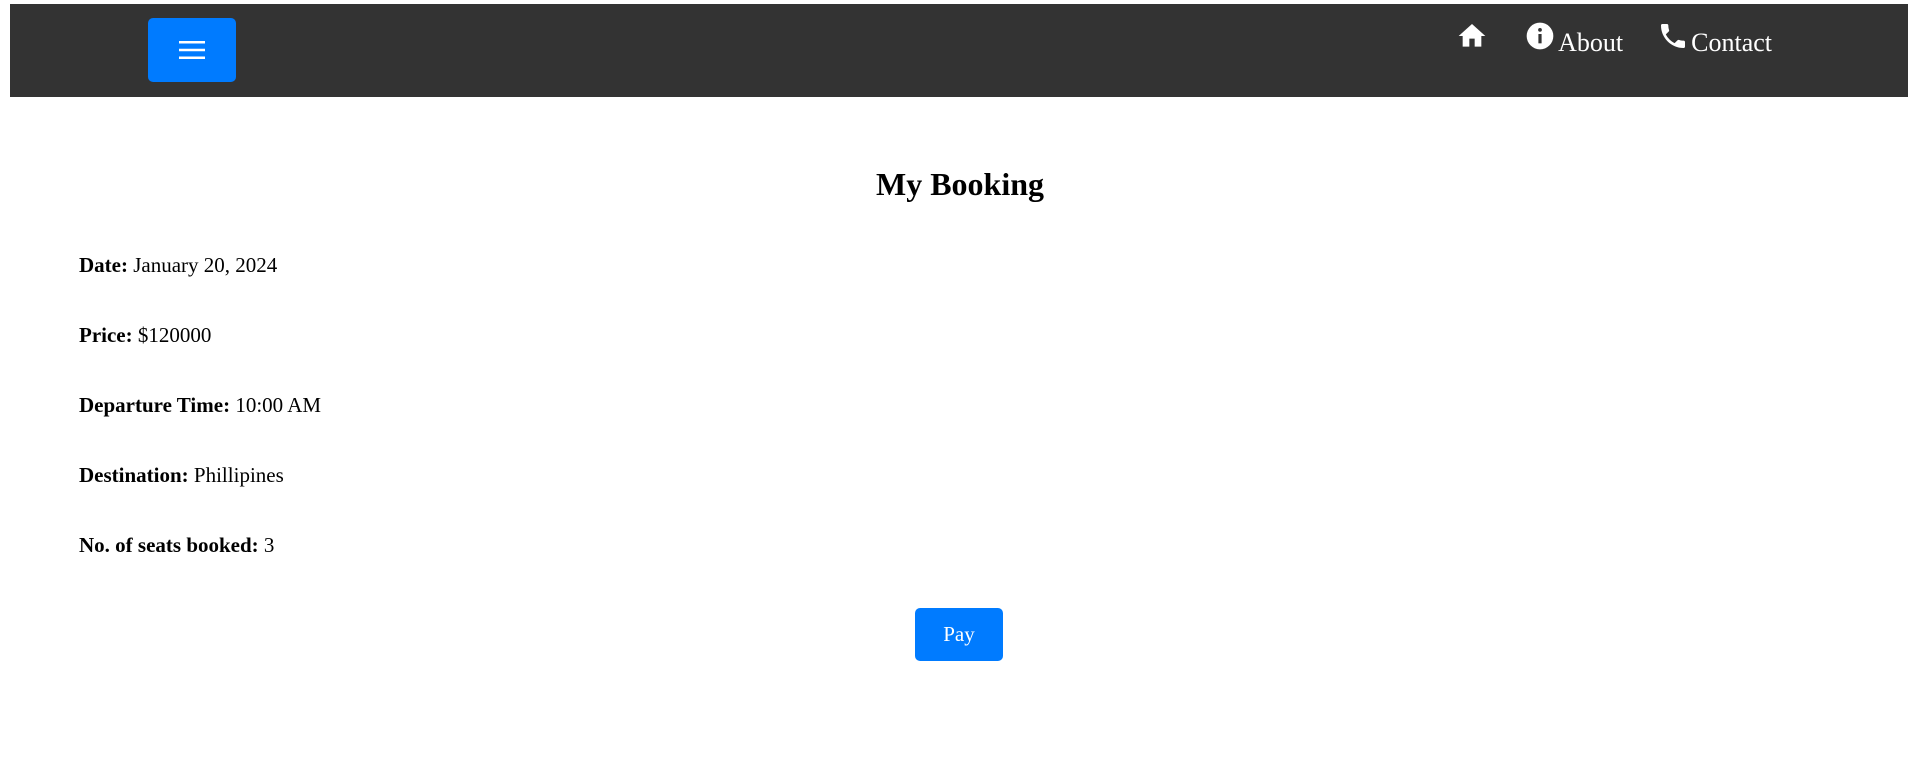  I want to click on menu-button, so click(192, 50).